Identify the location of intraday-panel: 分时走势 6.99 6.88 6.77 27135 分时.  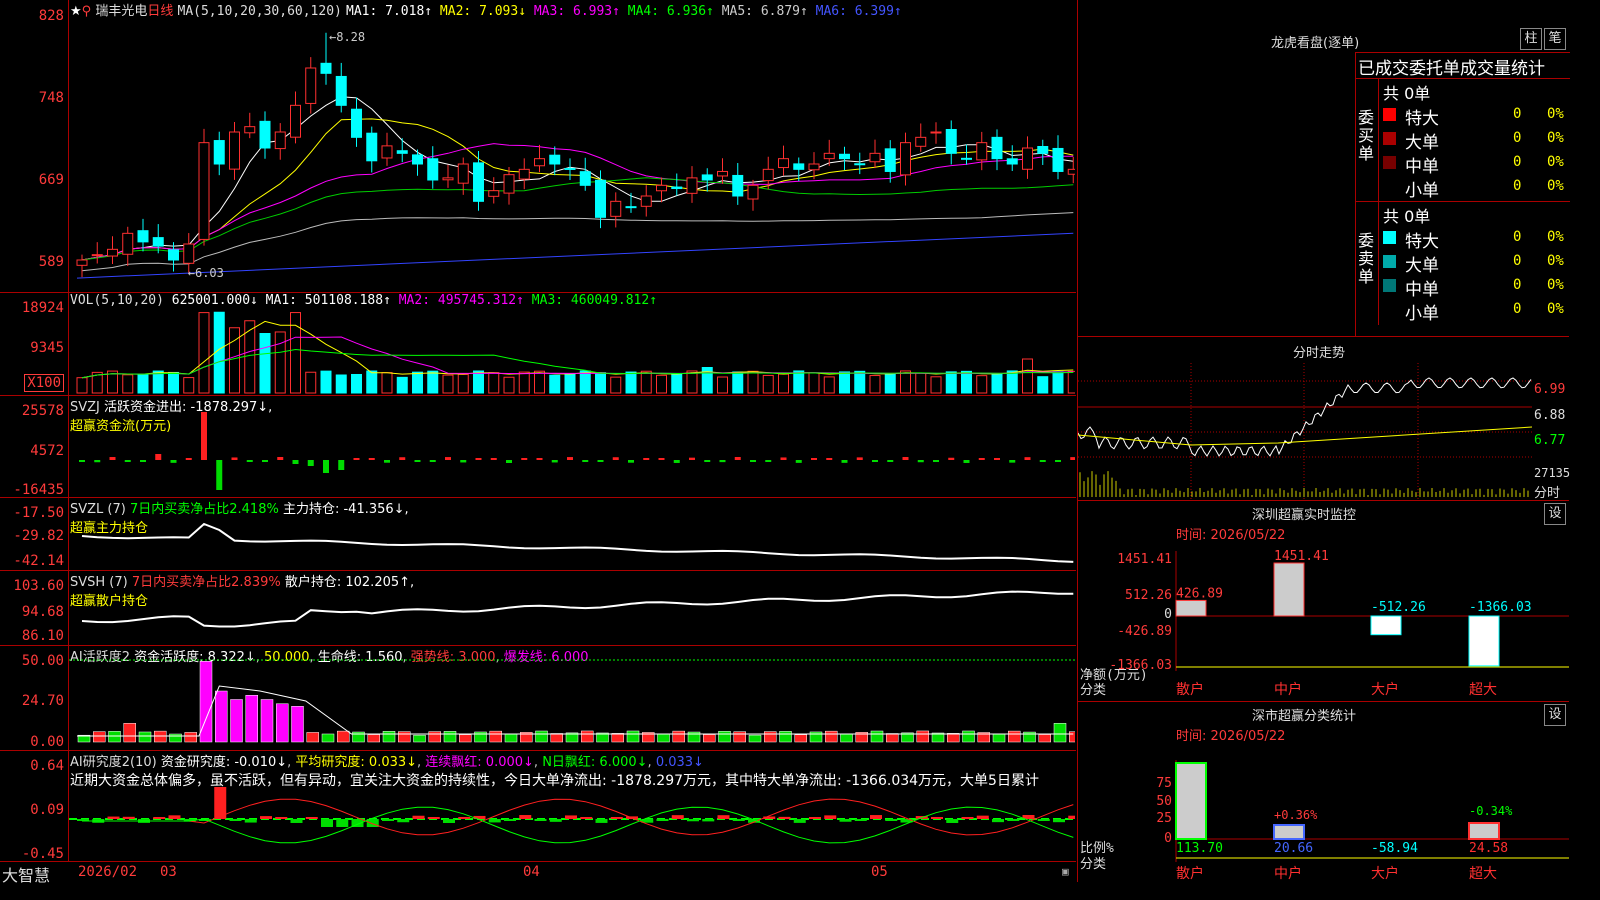
(1324, 419).